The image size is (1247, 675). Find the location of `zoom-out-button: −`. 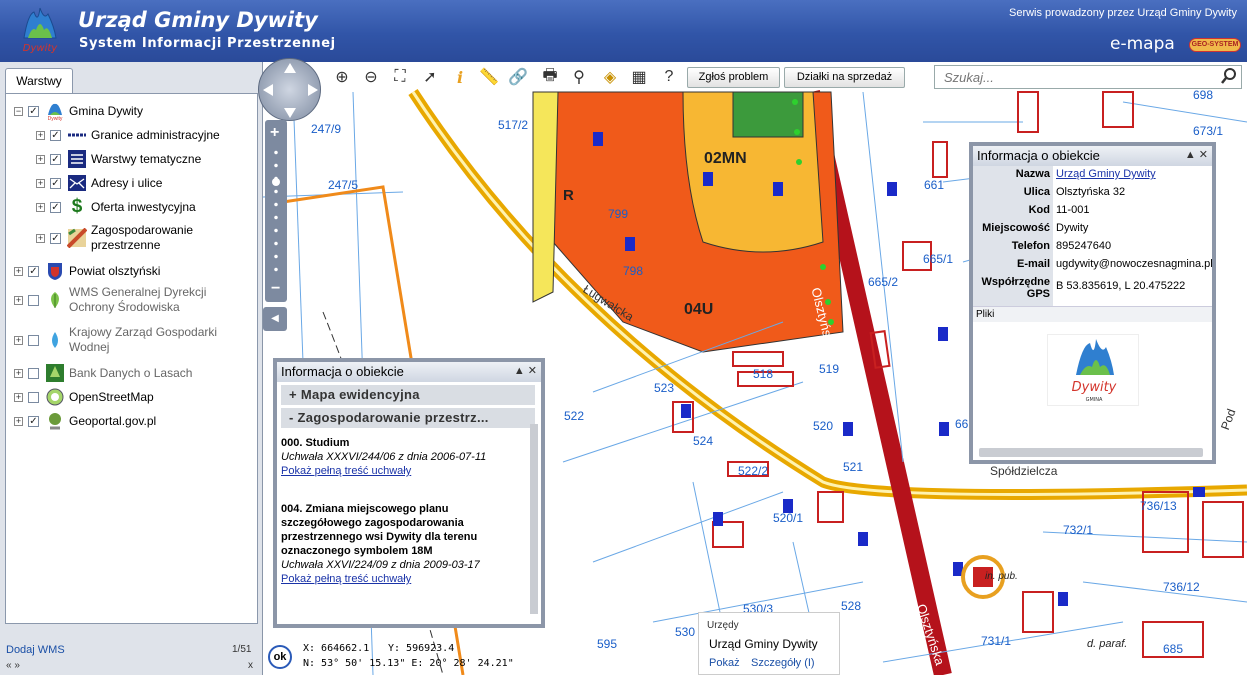

zoom-out-button: − is located at coordinates (275, 289).